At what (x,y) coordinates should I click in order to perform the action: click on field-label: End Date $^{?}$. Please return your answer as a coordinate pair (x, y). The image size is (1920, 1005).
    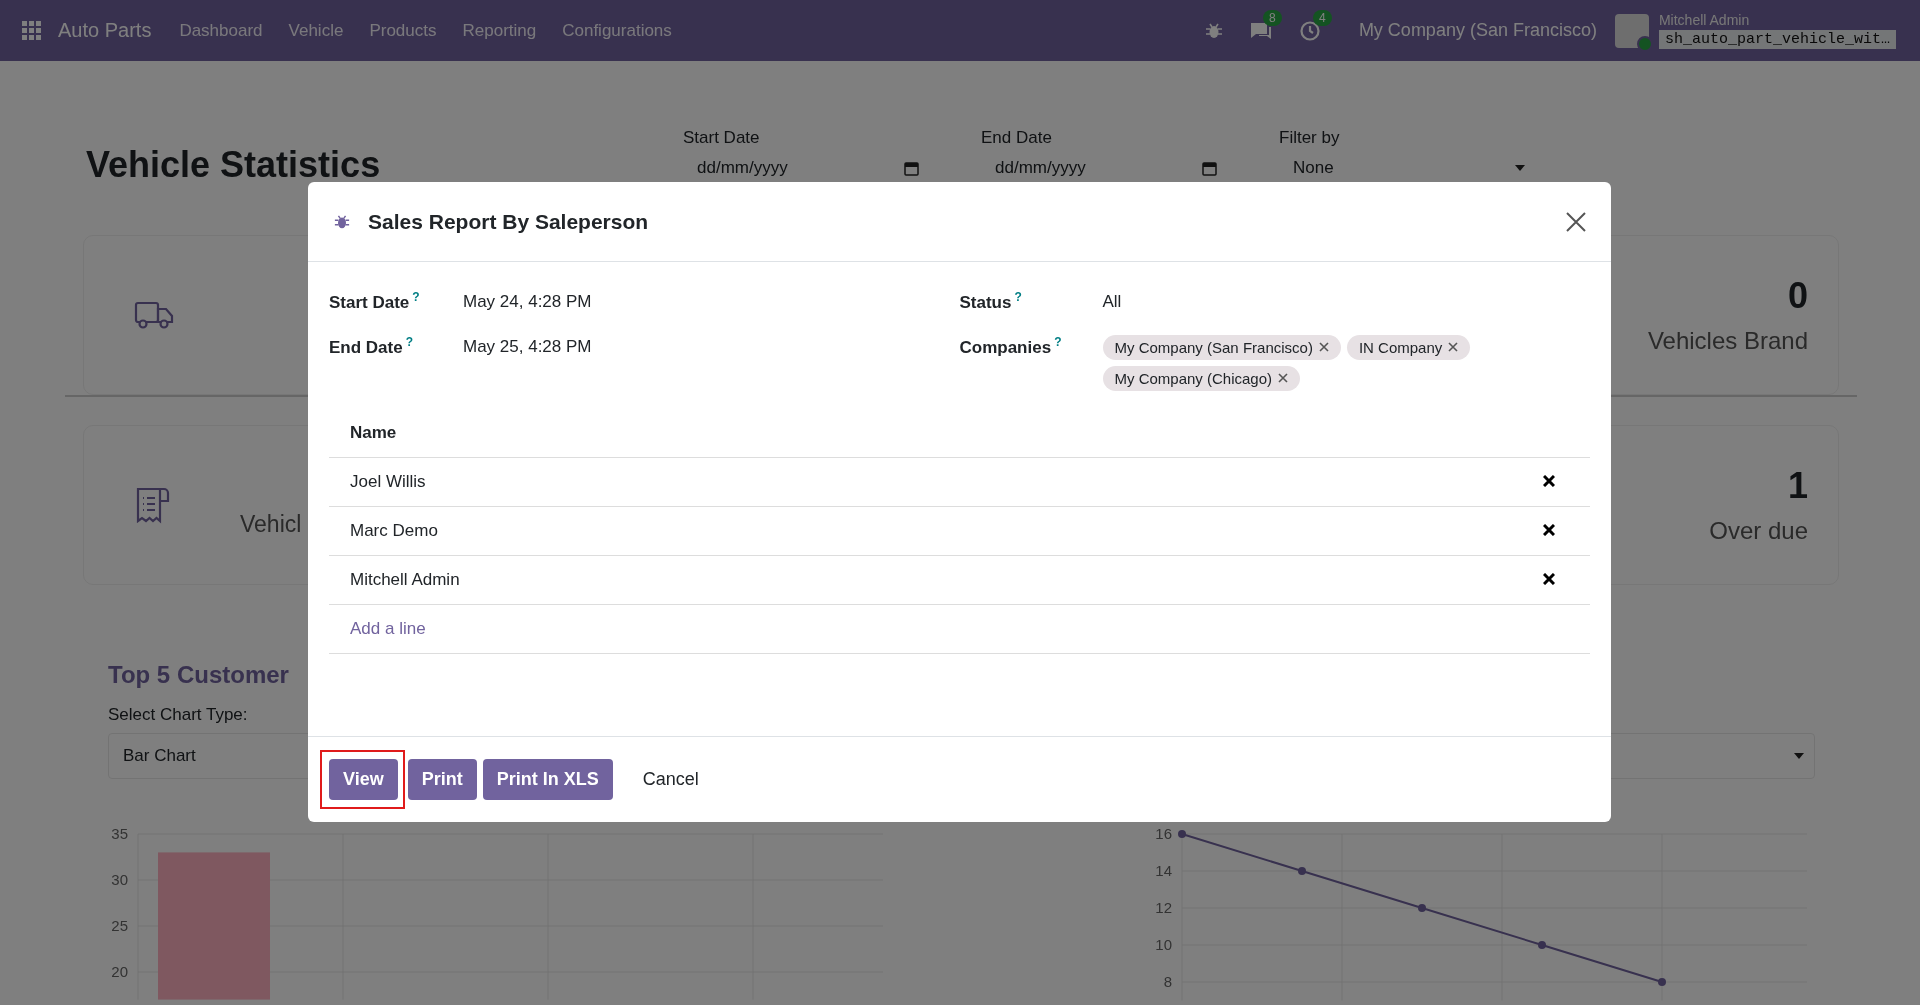
    Looking at the image, I should click on (372, 346).